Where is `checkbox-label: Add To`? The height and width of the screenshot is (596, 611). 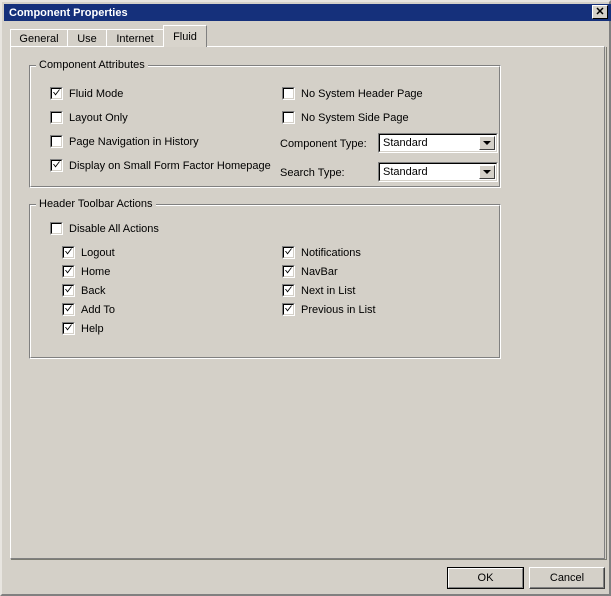
checkbox-label: Add To is located at coordinates (98, 309).